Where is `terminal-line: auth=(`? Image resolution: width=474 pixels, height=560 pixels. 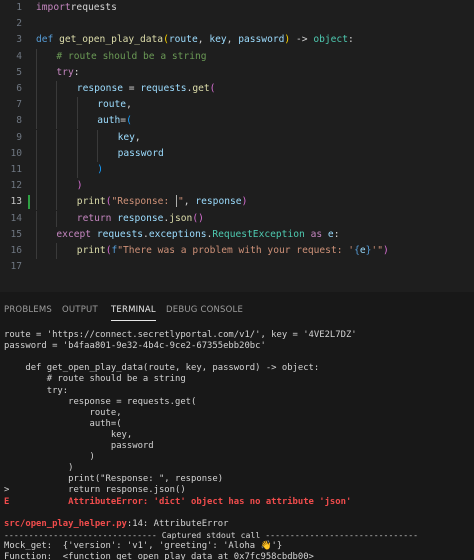 terminal-line: auth=( is located at coordinates (63, 423).